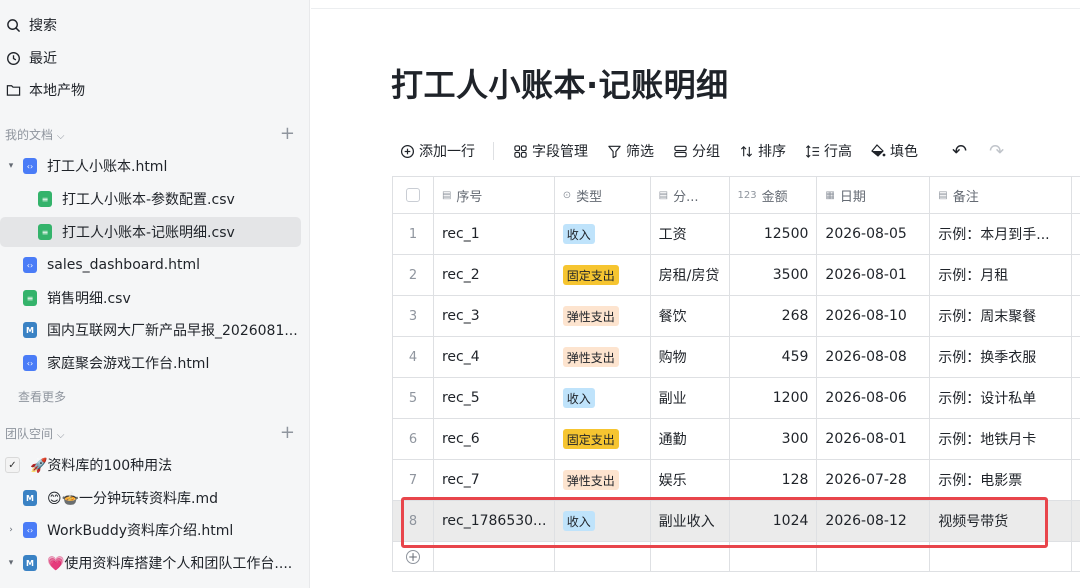 Image resolution: width=1080 pixels, height=588 pixels. I want to click on tree-item-md: M 😊🍲一分钟玩转资料库.md, so click(161, 498).